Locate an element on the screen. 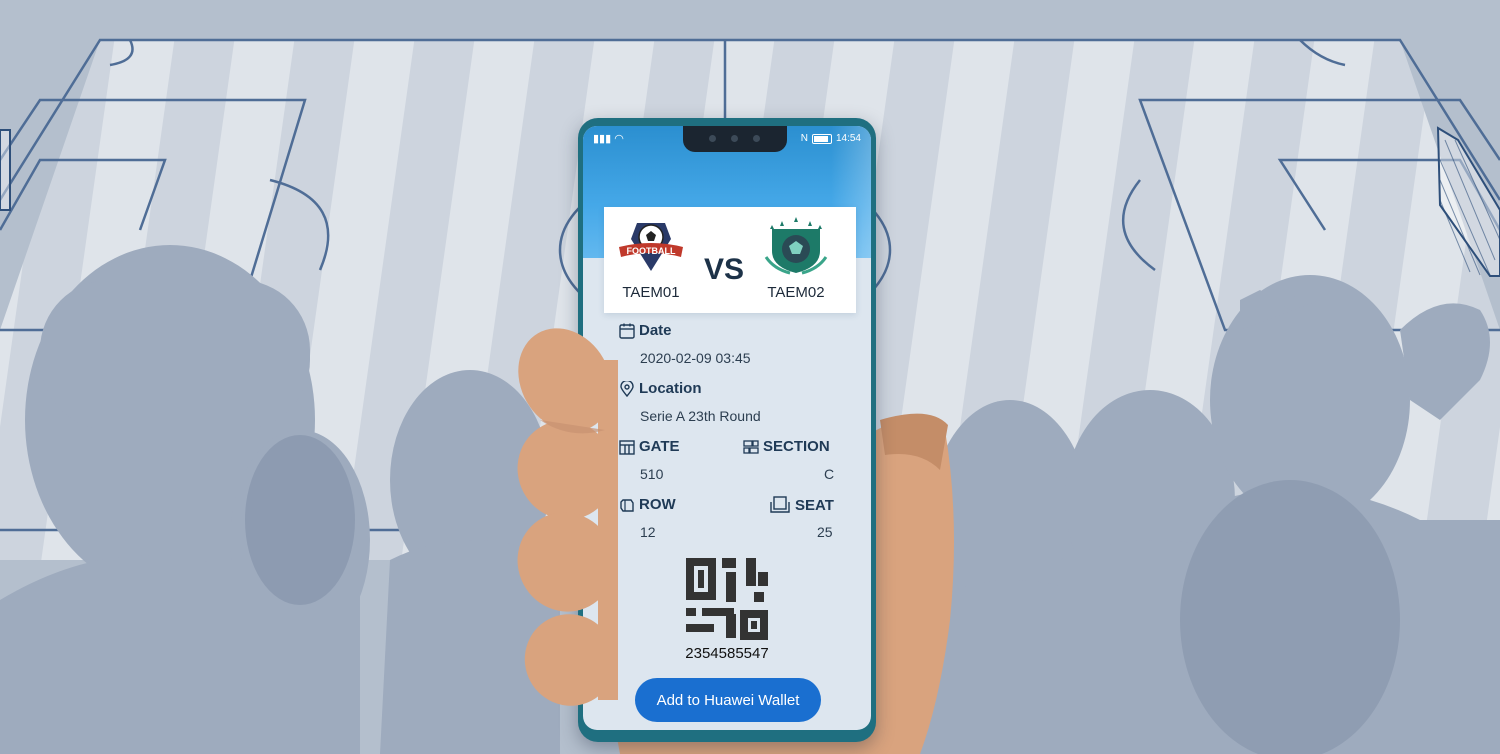 The width and height of the screenshot is (1500, 754). team-home: FOOTBALL TAEM01 is located at coordinates (651, 259).